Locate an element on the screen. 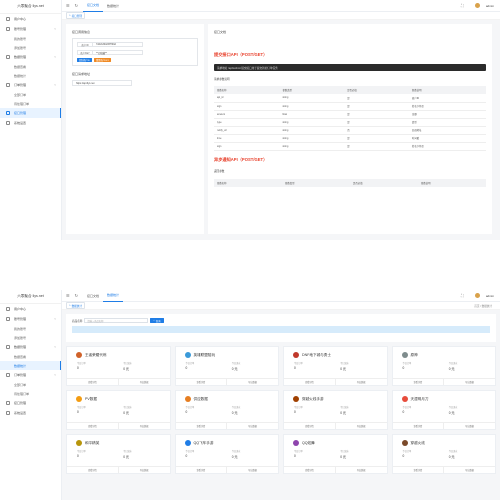 The width and height of the screenshot is (500, 500). panel-title: 接口调用信息 is located at coordinates (81, 32).